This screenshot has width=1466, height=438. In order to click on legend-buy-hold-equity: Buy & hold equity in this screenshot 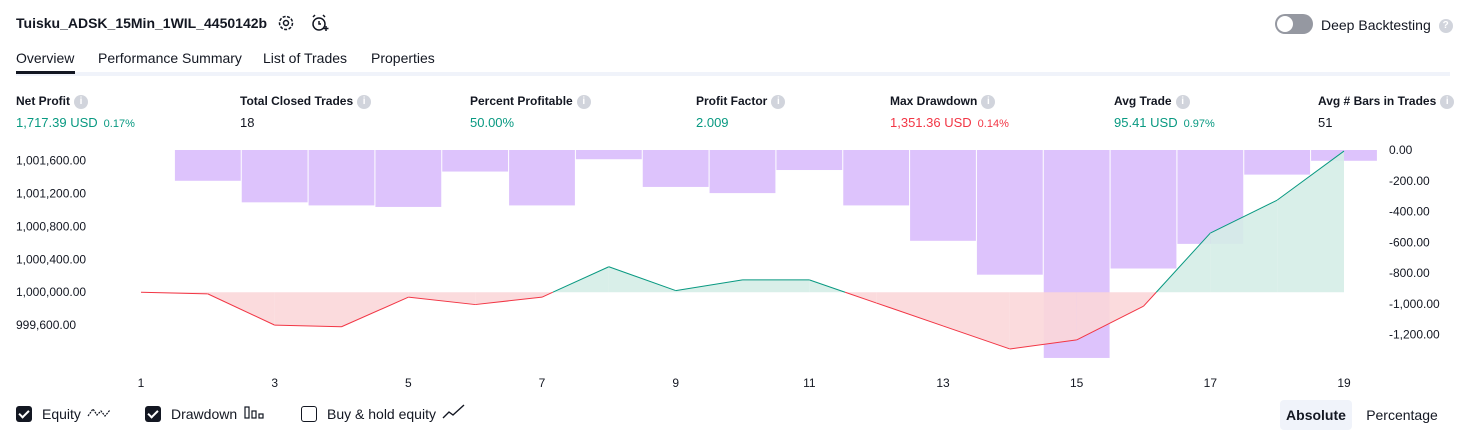, I will do `click(383, 414)`.